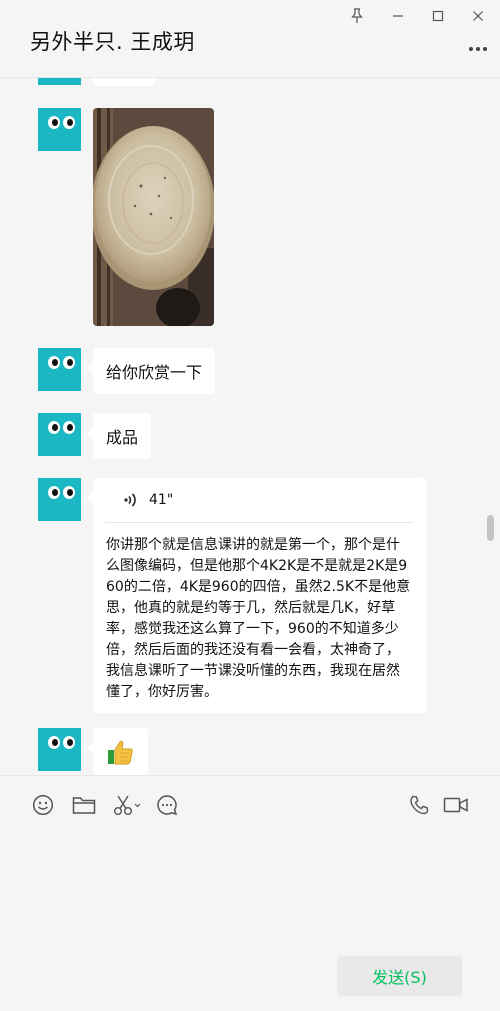  What do you see at coordinates (84, 805) in the screenshot?
I see `folder-icon` at bounding box center [84, 805].